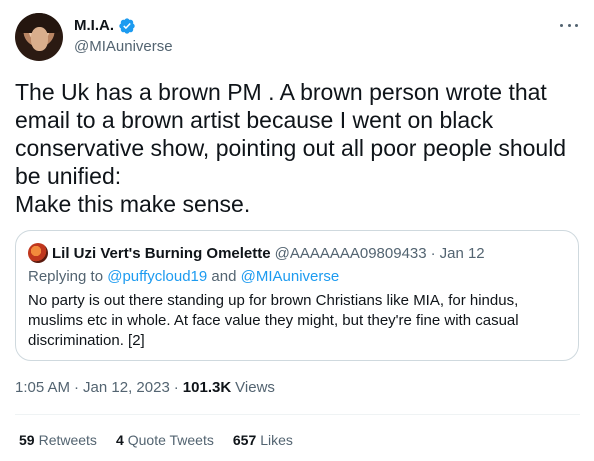 This screenshot has height=461, width=594. I want to click on engagement-stats: 59 Retweets 4 Quote Tweets 657 Likes, so click(165, 440).